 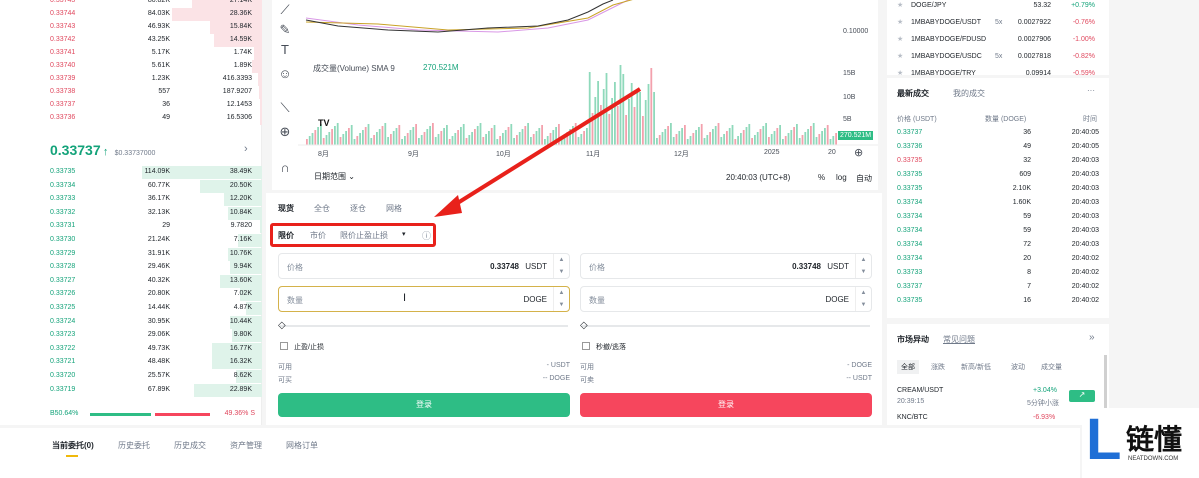 What do you see at coordinates (285, 10) in the screenshot?
I see `trendline-icon: ⟋` at bounding box center [285, 10].